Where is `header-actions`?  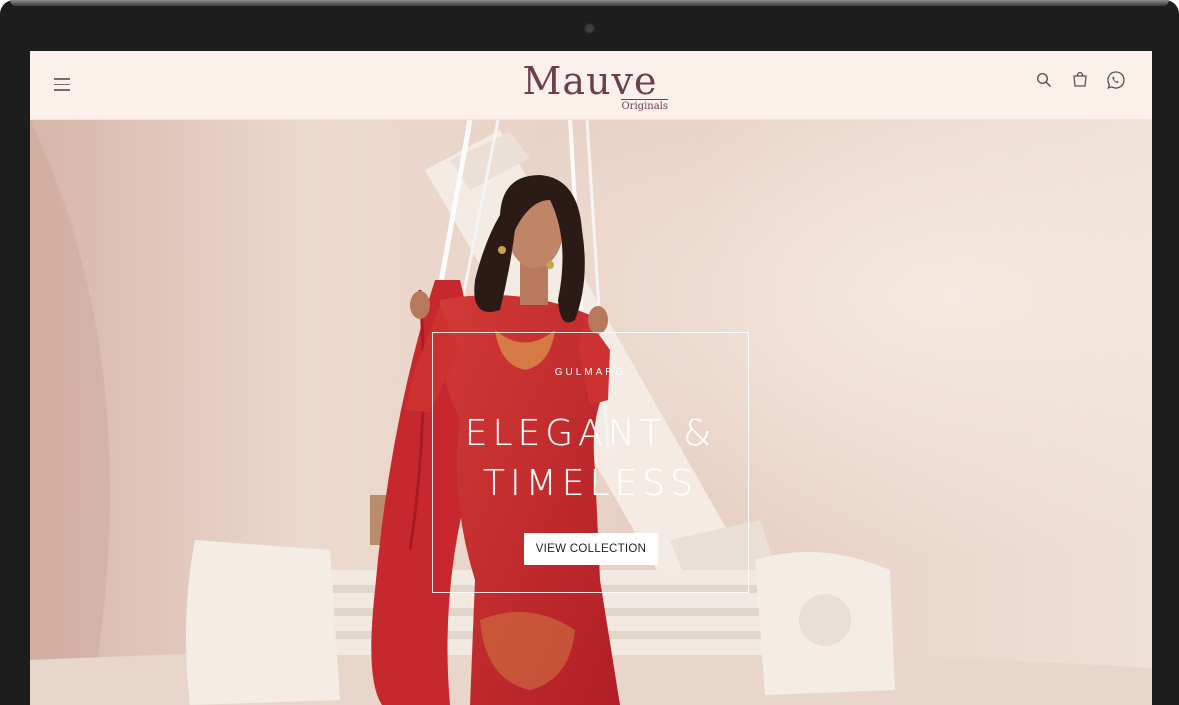
header-actions is located at coordinates (1080, 80).